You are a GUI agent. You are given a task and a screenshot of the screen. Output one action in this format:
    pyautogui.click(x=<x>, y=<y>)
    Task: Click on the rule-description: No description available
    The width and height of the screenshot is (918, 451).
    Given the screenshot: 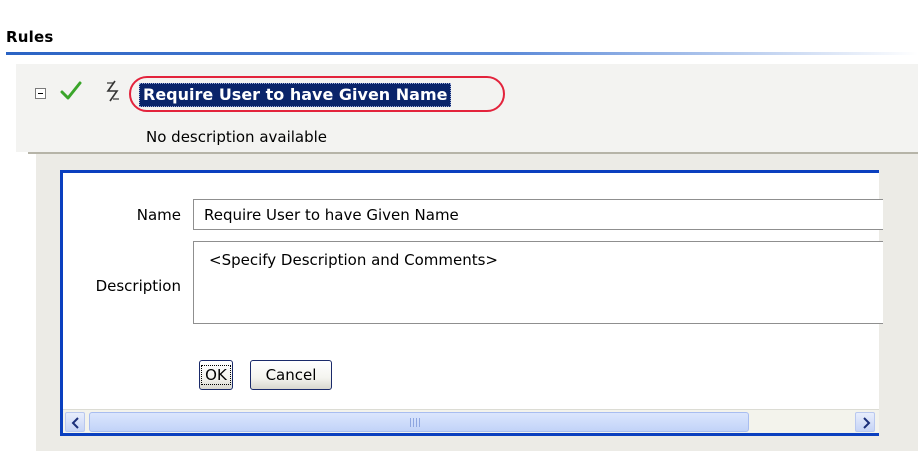 What is the action you would take?
    pyautogui.click(x=237, y=137)
    